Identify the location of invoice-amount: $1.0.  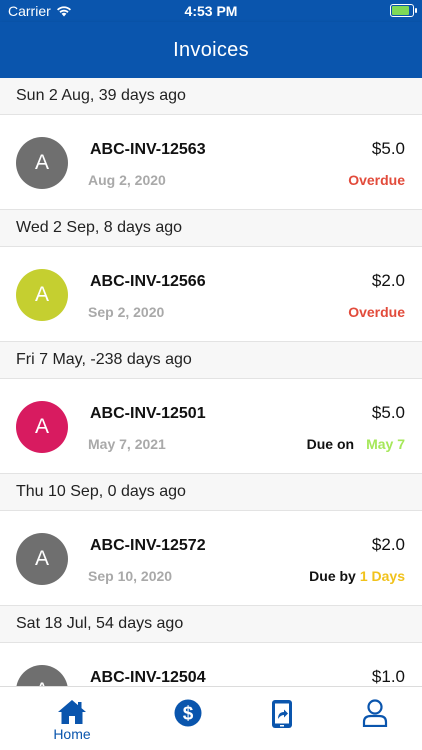
(388, 676).